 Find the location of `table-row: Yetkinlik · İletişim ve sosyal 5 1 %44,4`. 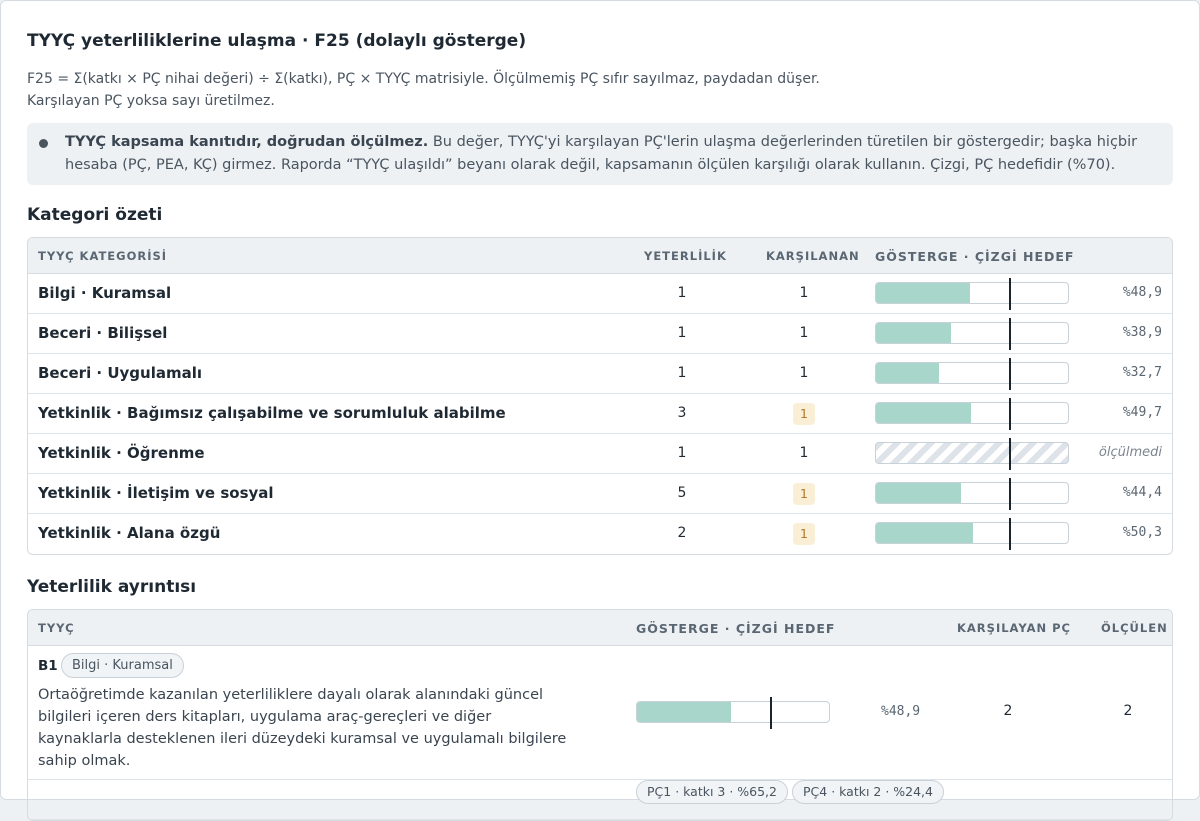

table-row: Yetkinlik · İletişim ve sosyal 5 1 %44,4 is located at coordinates (600, 494).